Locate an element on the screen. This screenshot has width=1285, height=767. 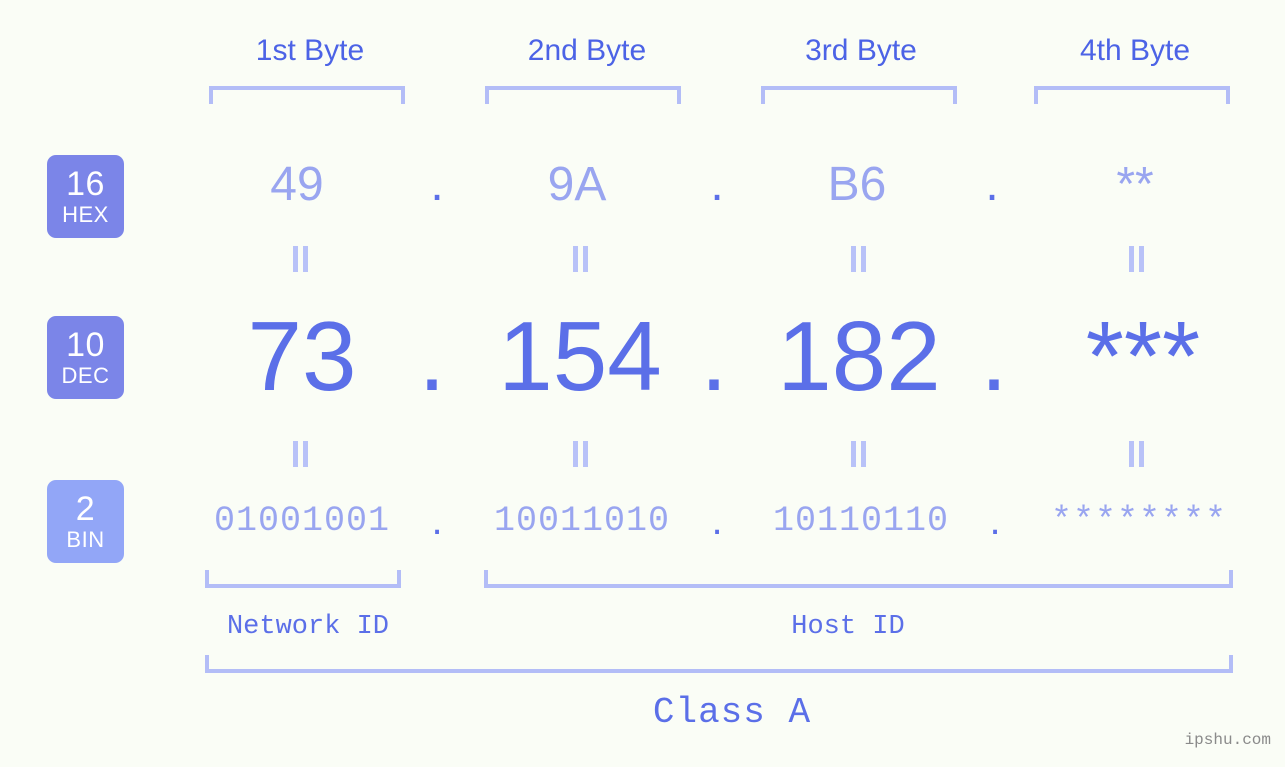
hex-byte-value-1: 49 is located at coordinates (297, 184).